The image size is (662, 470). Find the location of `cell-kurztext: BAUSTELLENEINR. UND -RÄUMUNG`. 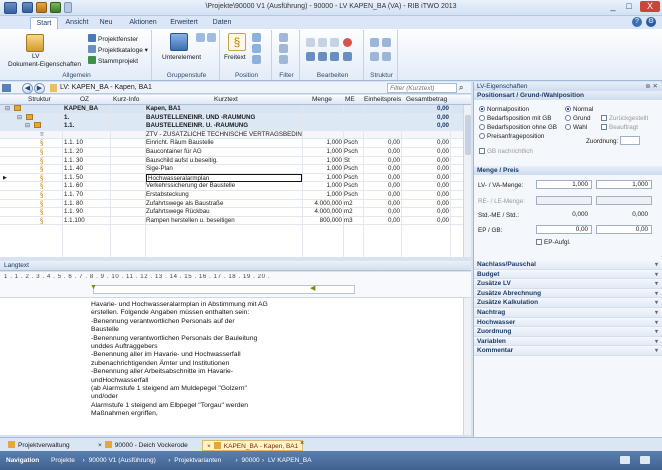

cell-kurztext: BAUSTELLENEINR. UND -RÄUMUNG is located at coordinates (224, 118).